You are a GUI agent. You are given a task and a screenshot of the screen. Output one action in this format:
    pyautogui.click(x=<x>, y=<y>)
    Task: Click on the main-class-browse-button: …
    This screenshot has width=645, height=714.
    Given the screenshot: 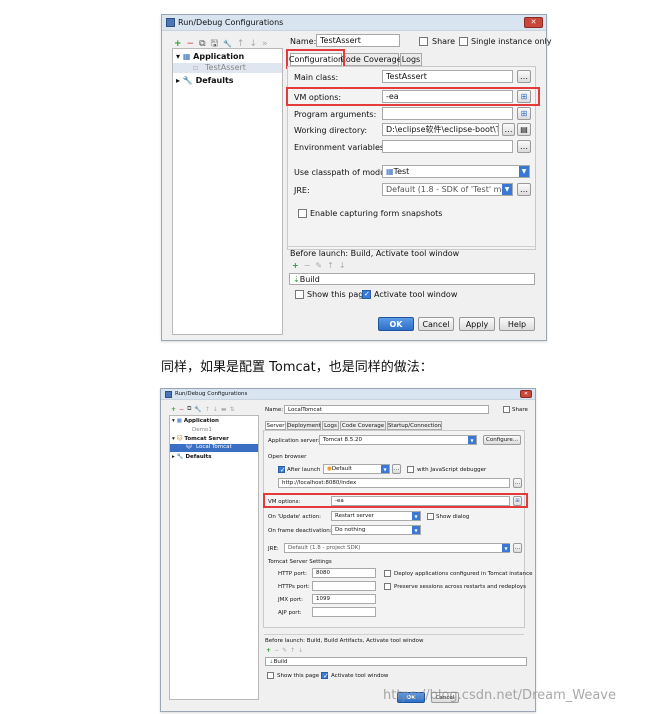 What is the action you would take?
    pyautogui.click(x=524, y=76)
    